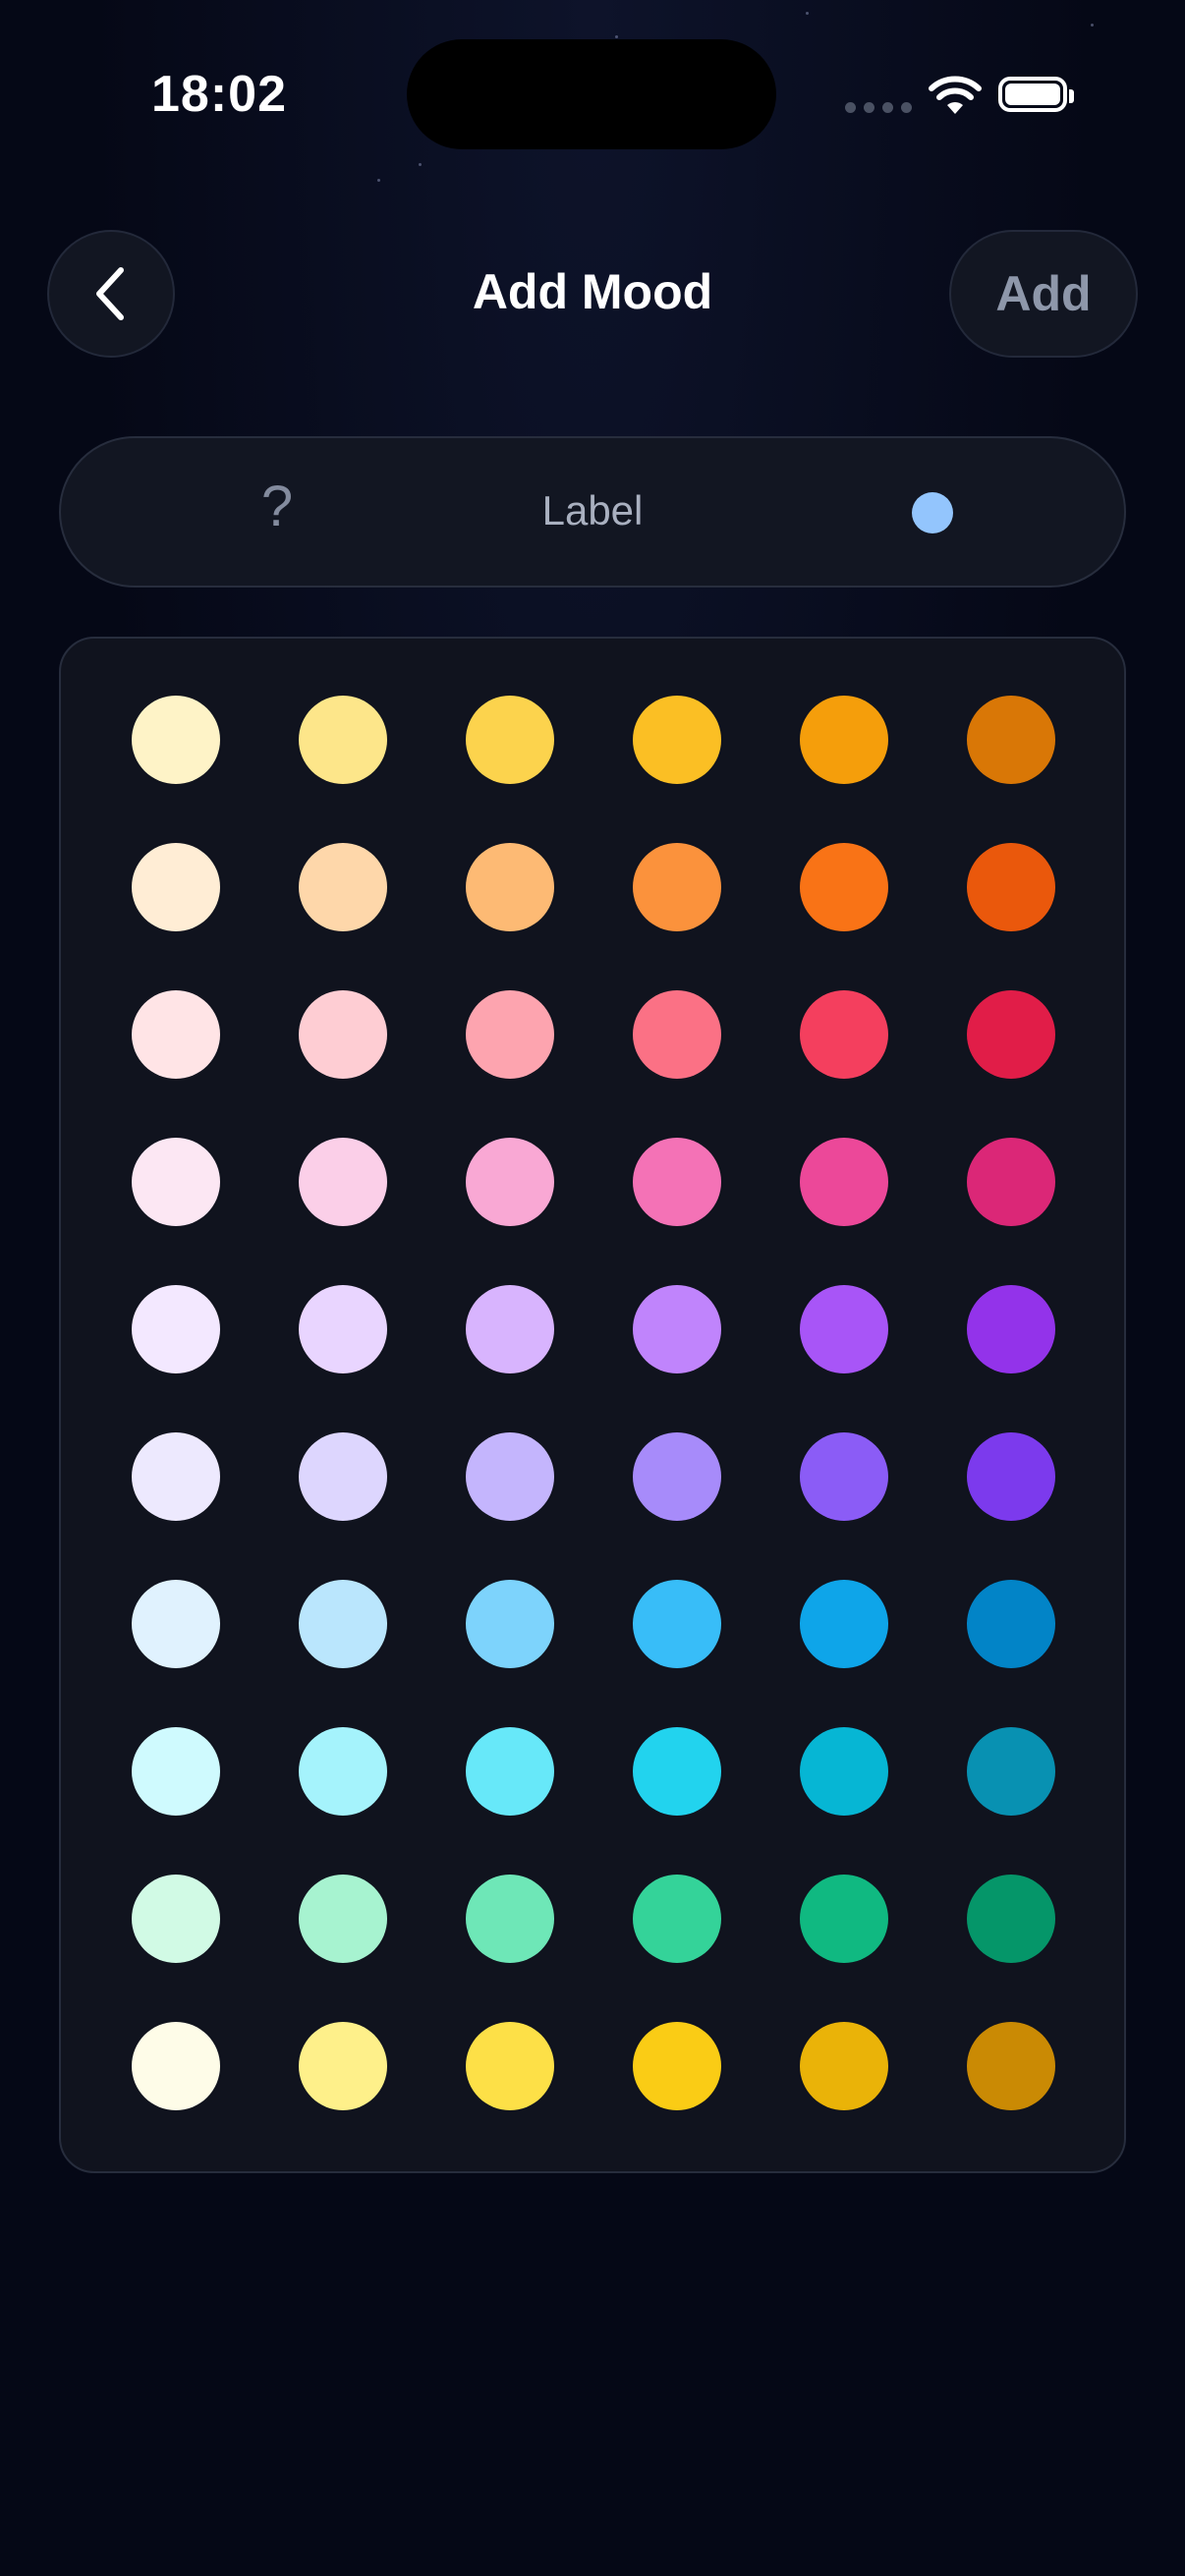  I want to click on battery-icon, so click(1036, 94).